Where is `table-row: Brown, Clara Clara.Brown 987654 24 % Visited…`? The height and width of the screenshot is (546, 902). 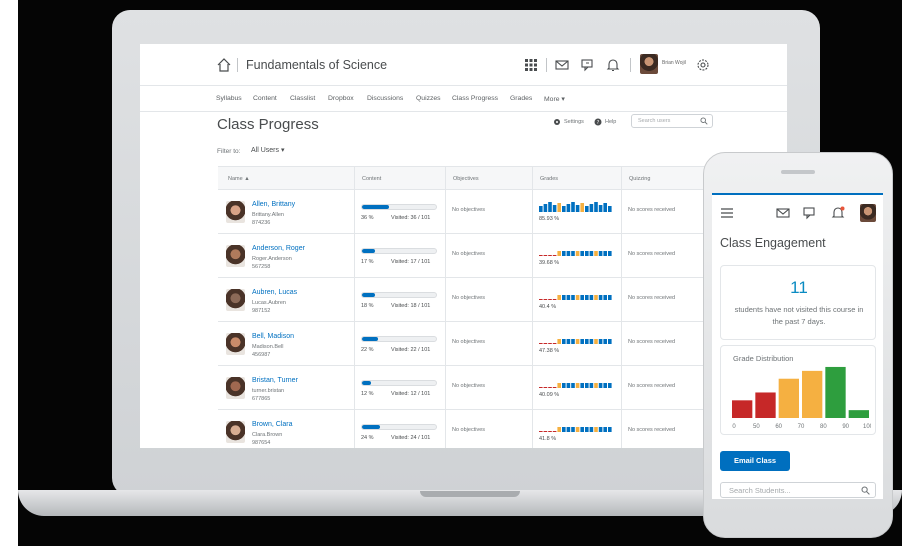 table-row: Brown, Clara Clara.Brown 987654 24 % Visited… is located at coordinates (464, 429).